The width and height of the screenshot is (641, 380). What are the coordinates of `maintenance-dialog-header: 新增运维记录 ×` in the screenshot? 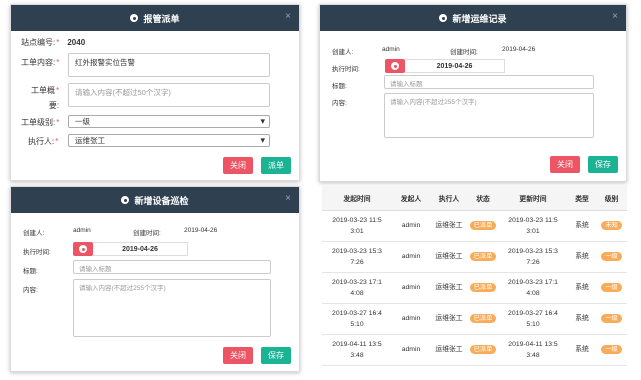 It's located at (473, 18).